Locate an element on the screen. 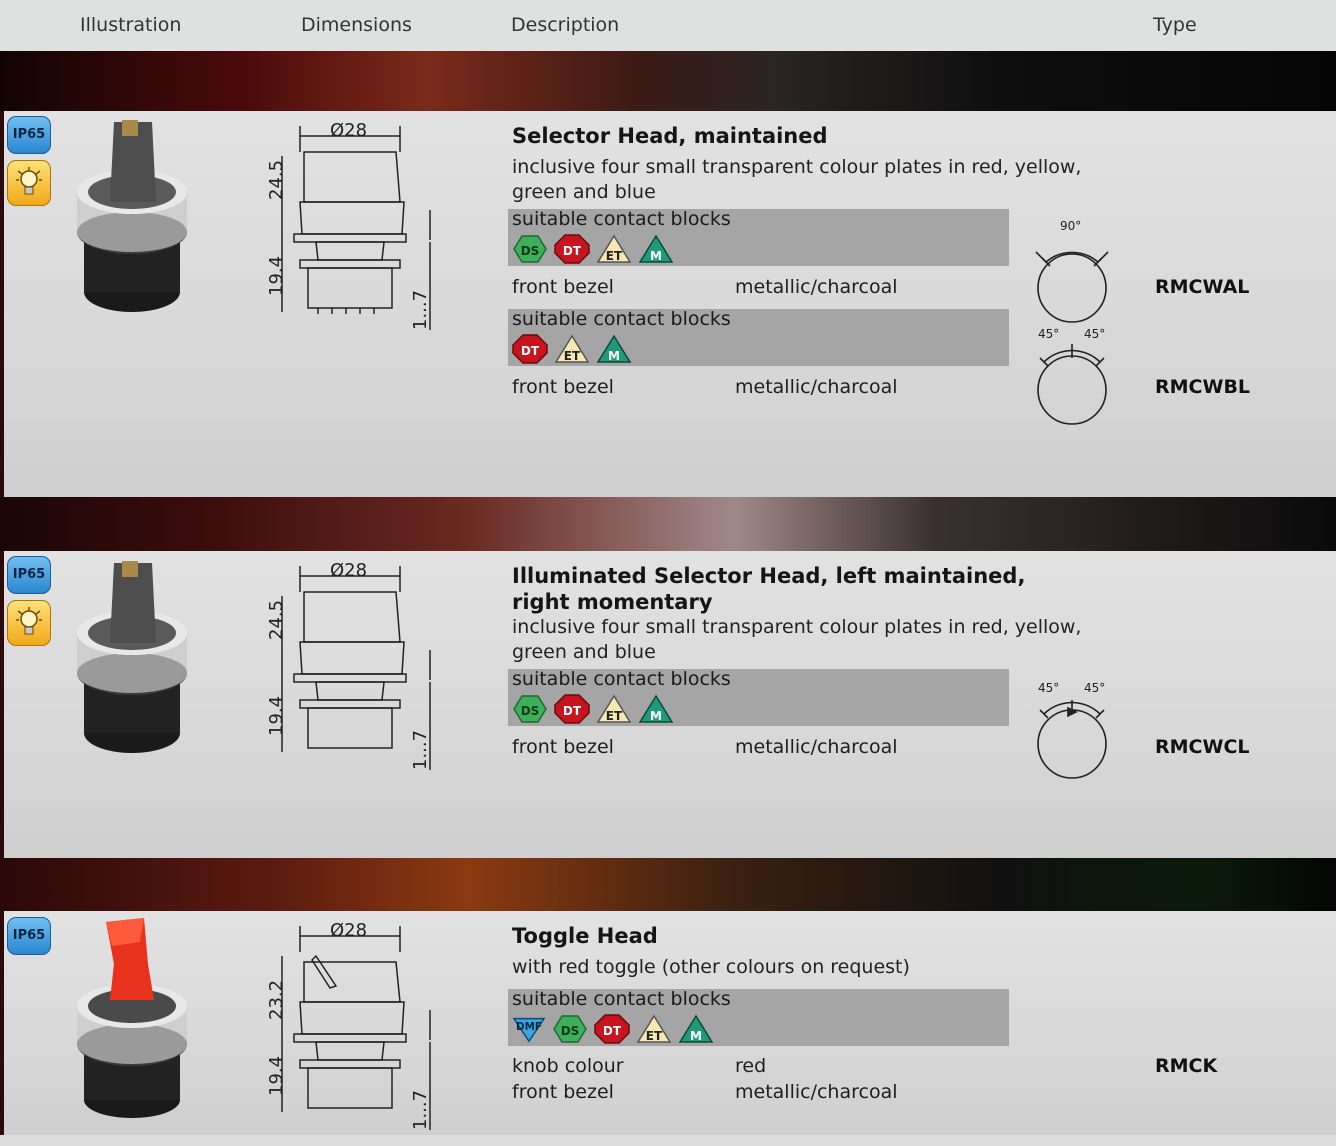 Image resolution: width=1336 pixels, height=1146 pixels. col-dimensions: Dimensions is located at coordinates (356, 25).